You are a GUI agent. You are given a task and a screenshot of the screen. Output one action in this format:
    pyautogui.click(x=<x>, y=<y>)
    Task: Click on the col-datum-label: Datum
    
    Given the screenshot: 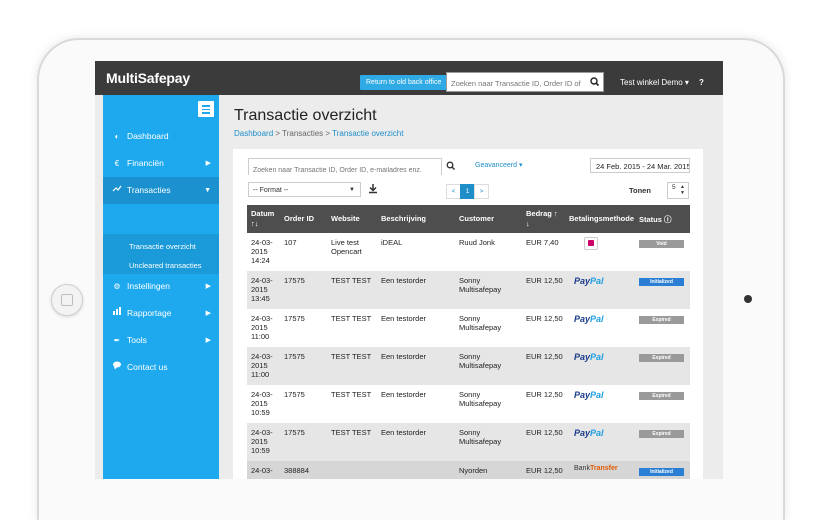 What is the action you would take?
    pyautogui.click(x=263, y=213)
    